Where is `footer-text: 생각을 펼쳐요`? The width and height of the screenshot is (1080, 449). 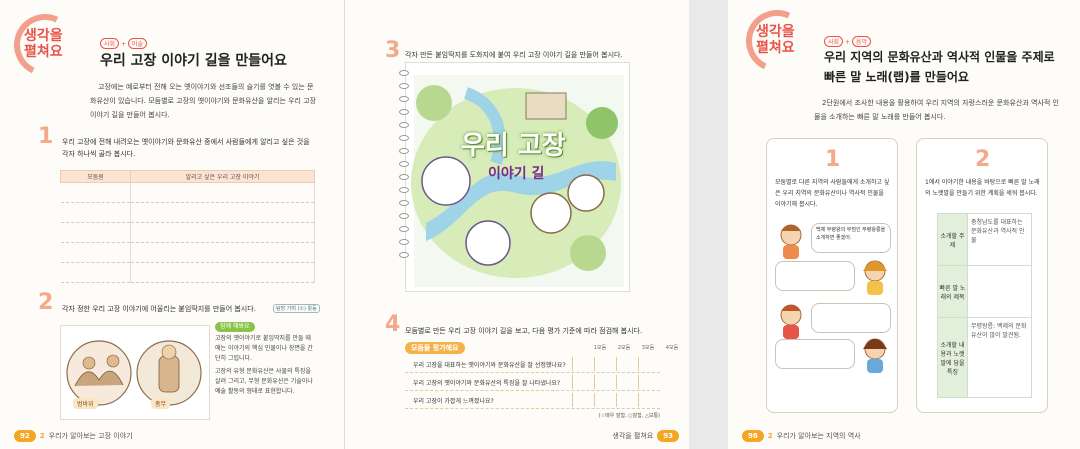 footer-text: 생각을 펼쳐요 is located at coordinates (633, 436).